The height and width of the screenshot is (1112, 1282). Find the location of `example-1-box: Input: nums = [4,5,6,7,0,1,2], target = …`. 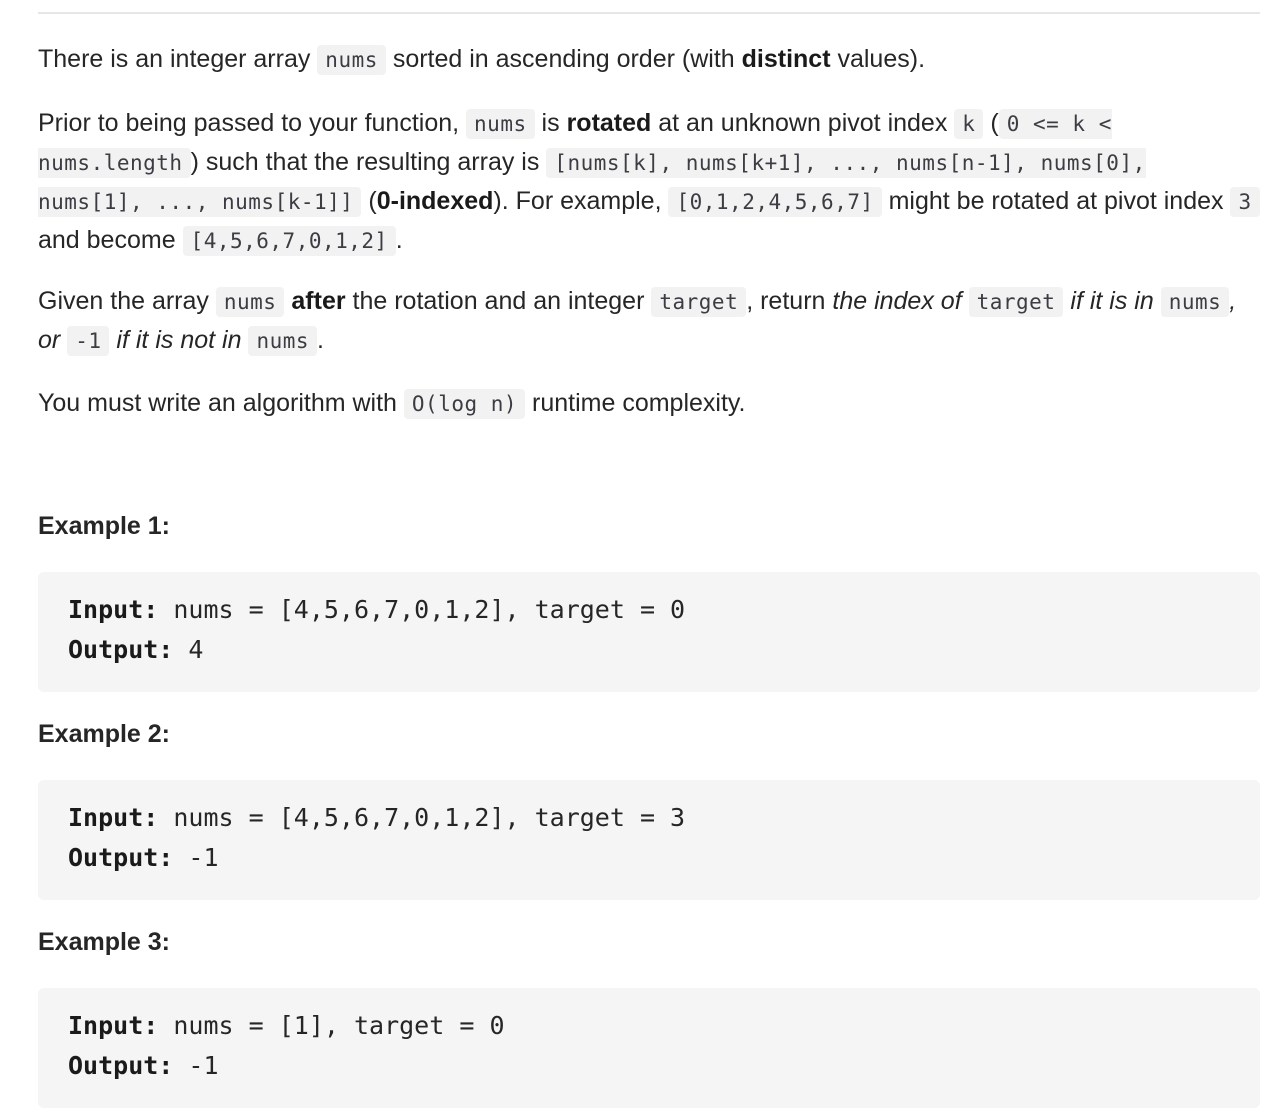

example-1-box: Input: nums = [4,5,6,7,0,1,2], target = … is located at coordinates (649, 632).